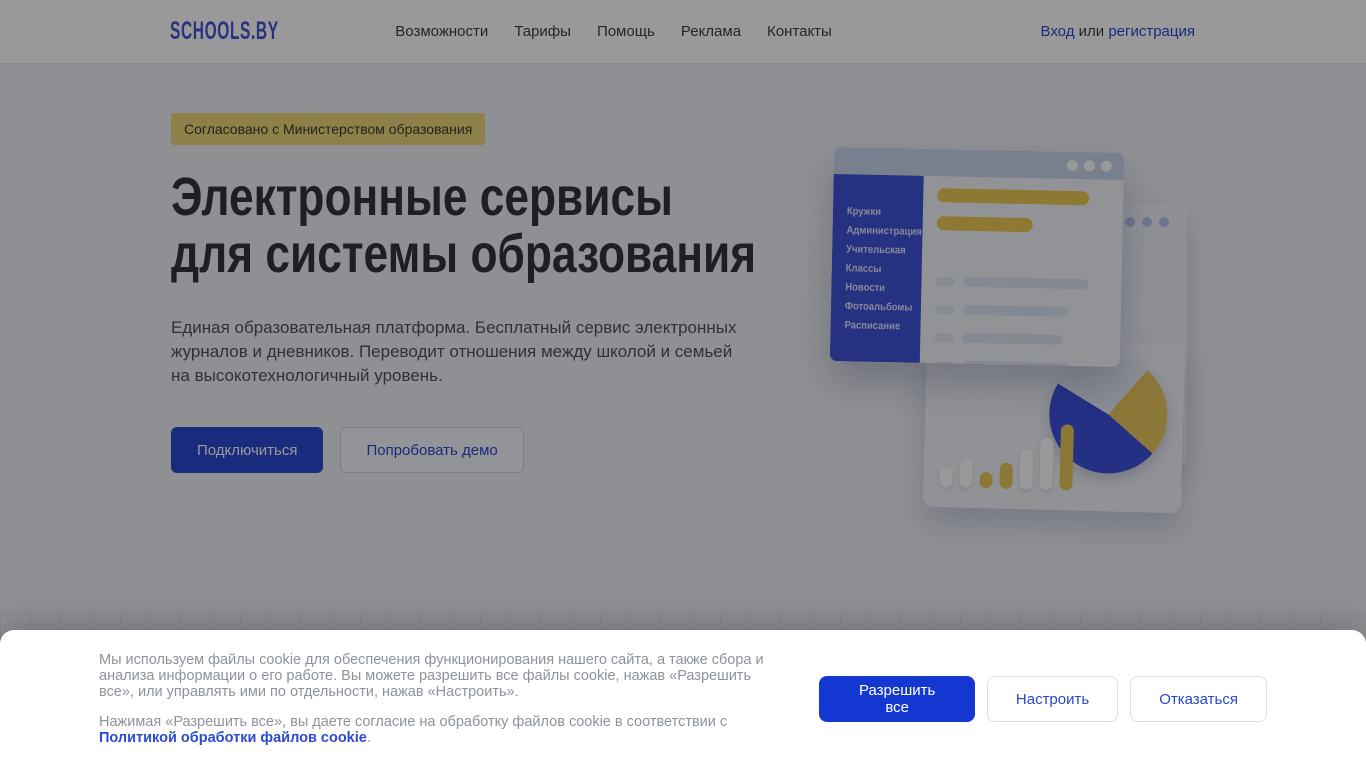 The width and height of the screenshot is (1366, 768). Describe the element at coordinates (368, 738) in the screenshot. I see `cookie-paragraph-2-period: .` at that location.